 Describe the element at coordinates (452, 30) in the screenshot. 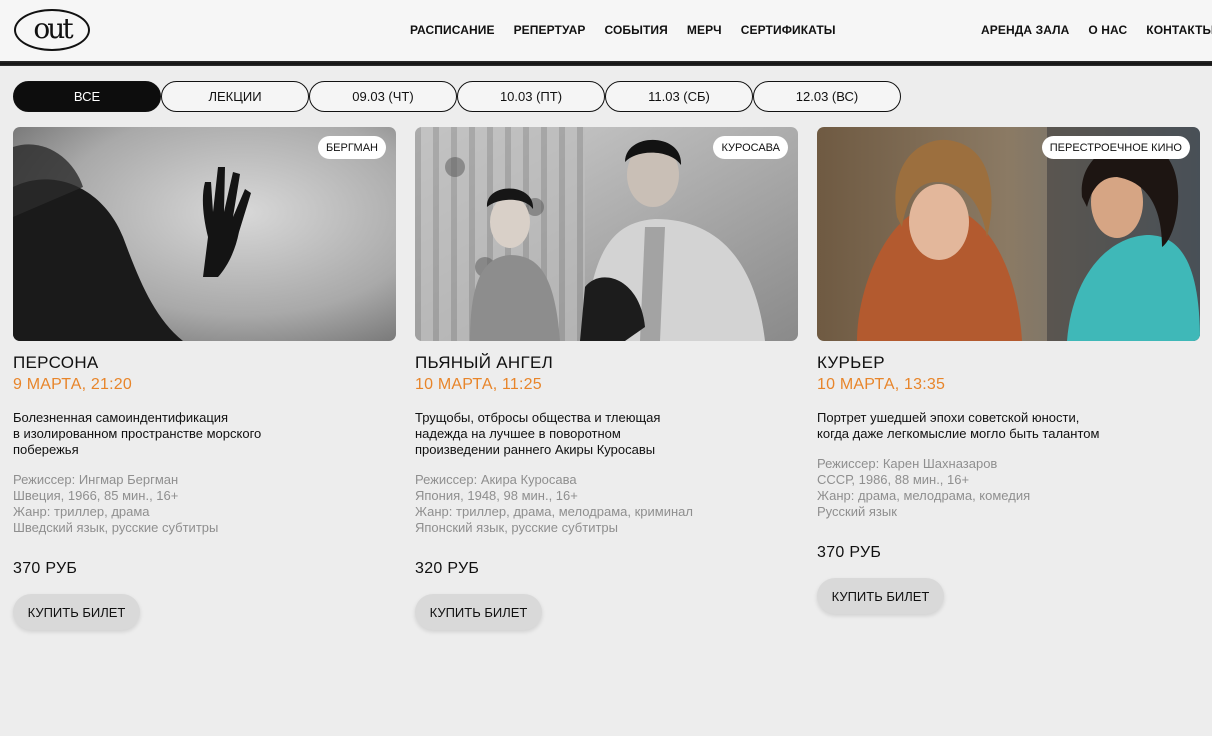

I see `nav-schedule: РАСПИСАНИЕ` at that location.